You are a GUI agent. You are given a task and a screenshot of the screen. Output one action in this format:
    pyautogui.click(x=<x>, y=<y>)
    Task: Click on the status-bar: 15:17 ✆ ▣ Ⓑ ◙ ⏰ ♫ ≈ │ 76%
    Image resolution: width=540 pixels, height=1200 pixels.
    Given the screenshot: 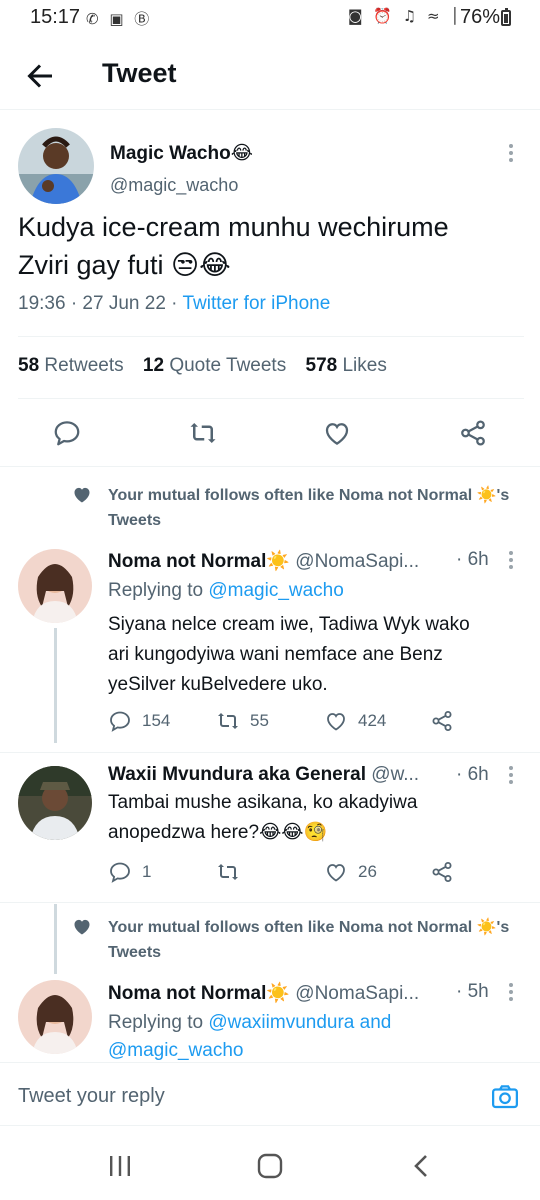 What is the action you would take?
    pyautogui.click(x=270, y=18)
    